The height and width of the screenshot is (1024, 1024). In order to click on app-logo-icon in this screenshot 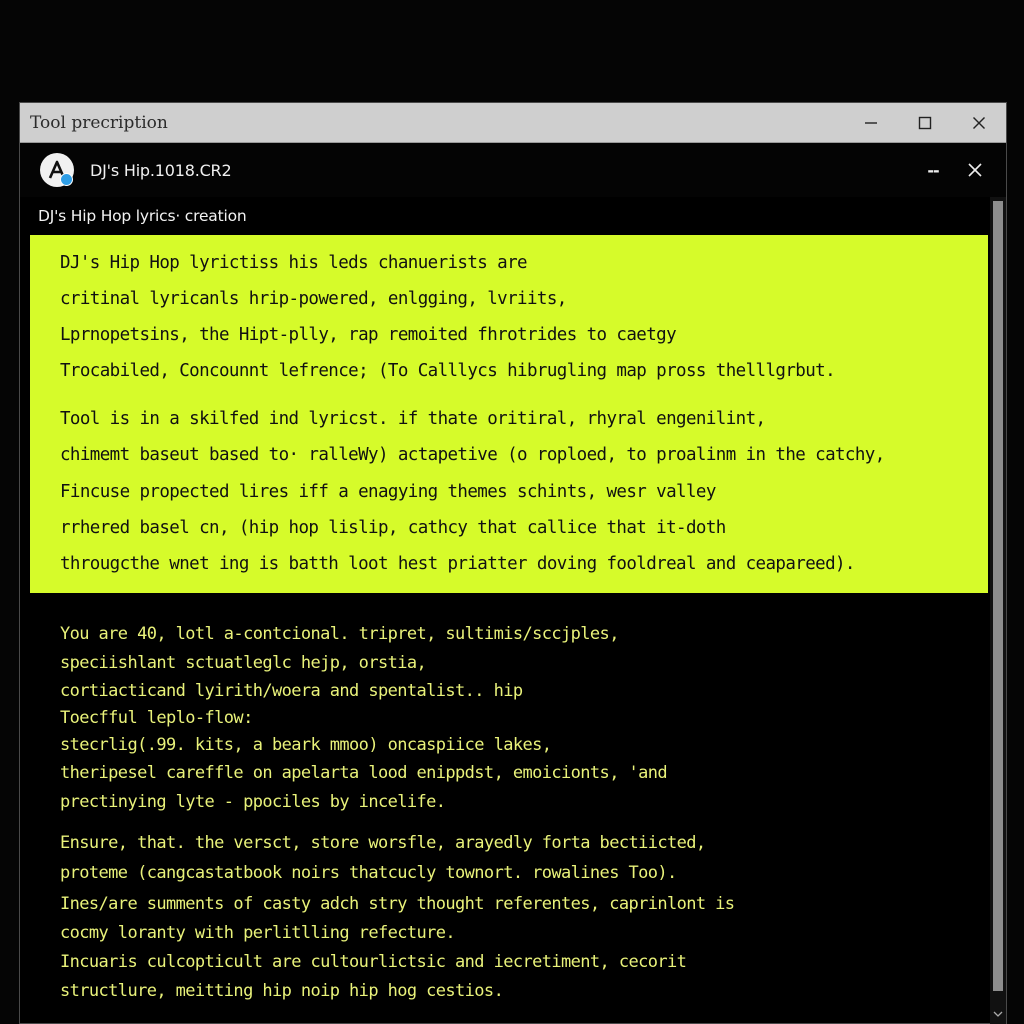, I will do `click(57, 170)`.